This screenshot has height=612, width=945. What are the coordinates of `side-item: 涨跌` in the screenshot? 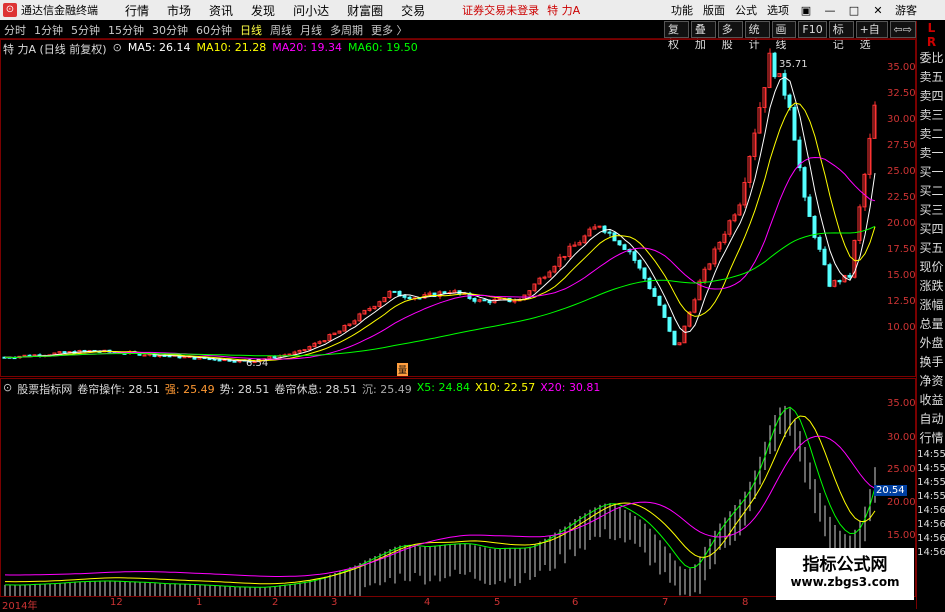 It's located at (931, 286).